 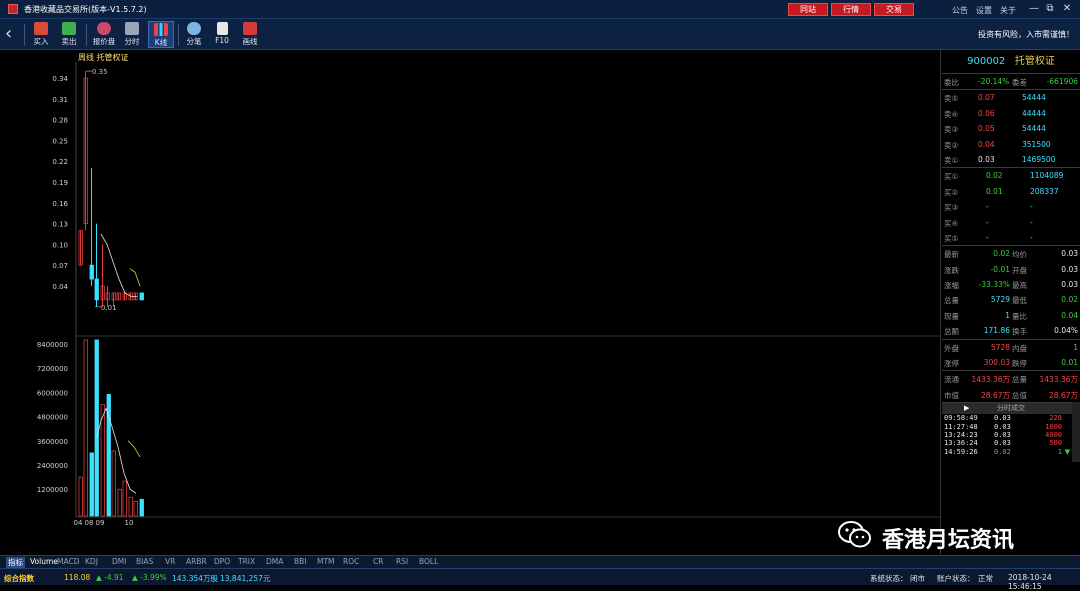 What do you see at coordinates (196, 561) in the screenshot?
I see `tab-arbr: ARBR` at bounding box center [196, 561].